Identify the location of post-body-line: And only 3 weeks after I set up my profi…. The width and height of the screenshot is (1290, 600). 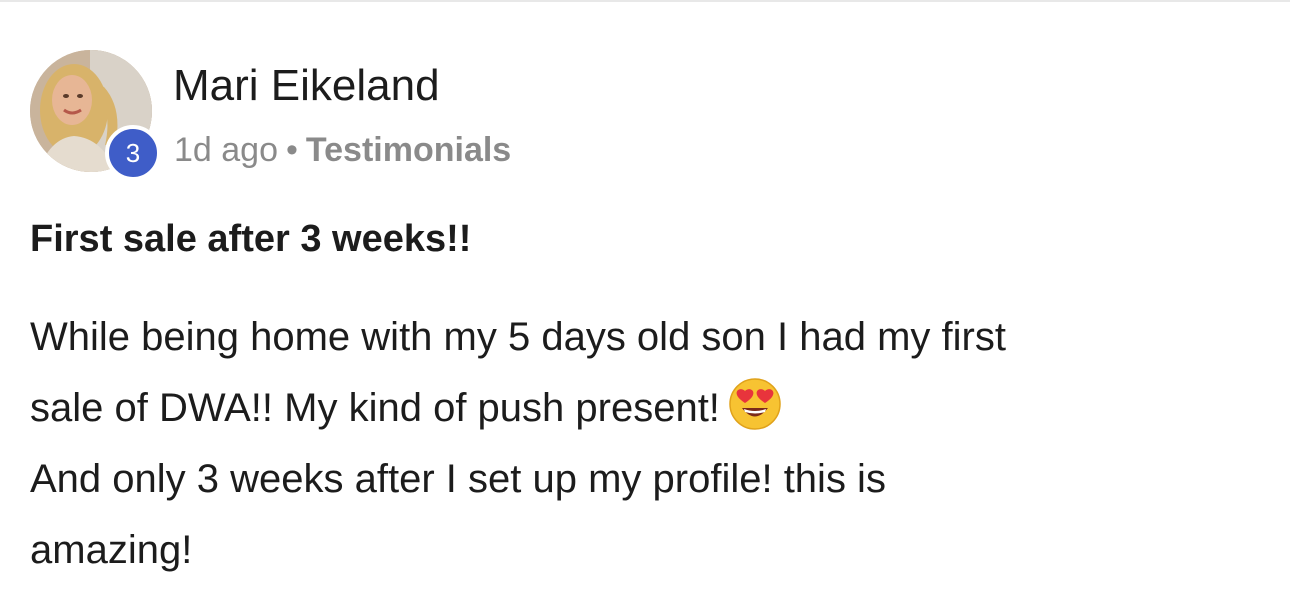
(458, 479).